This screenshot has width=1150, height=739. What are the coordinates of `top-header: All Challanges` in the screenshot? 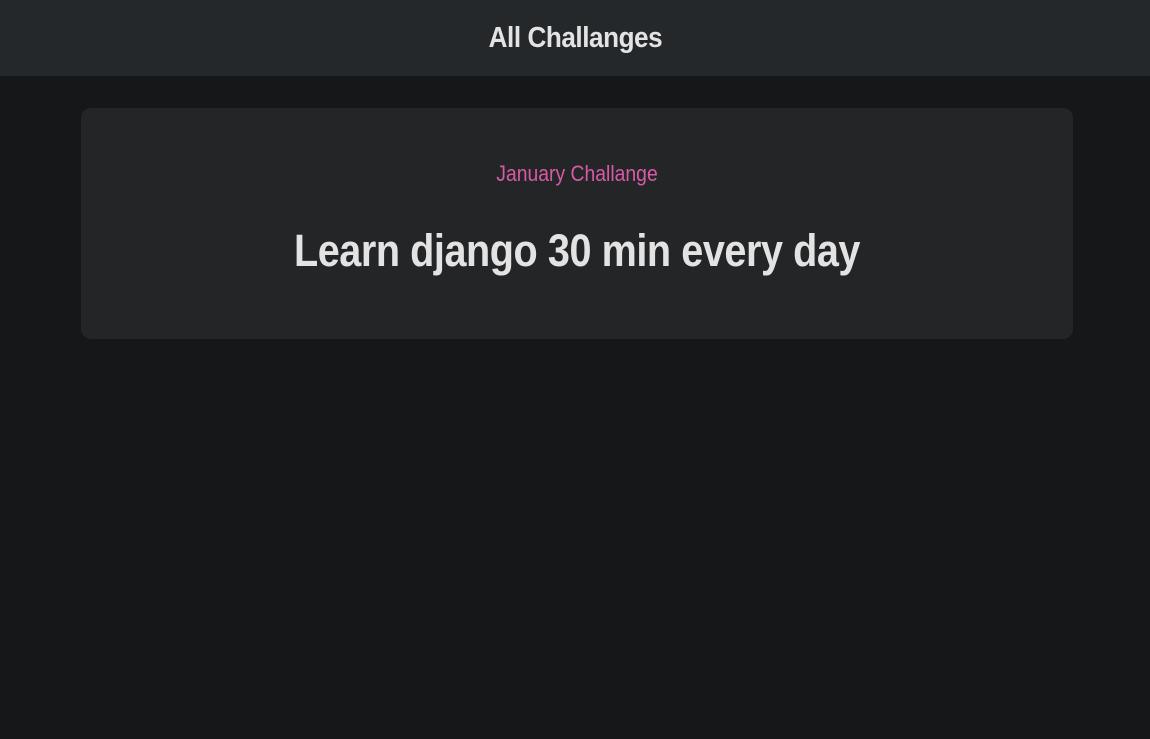 It's located at (575, 38).